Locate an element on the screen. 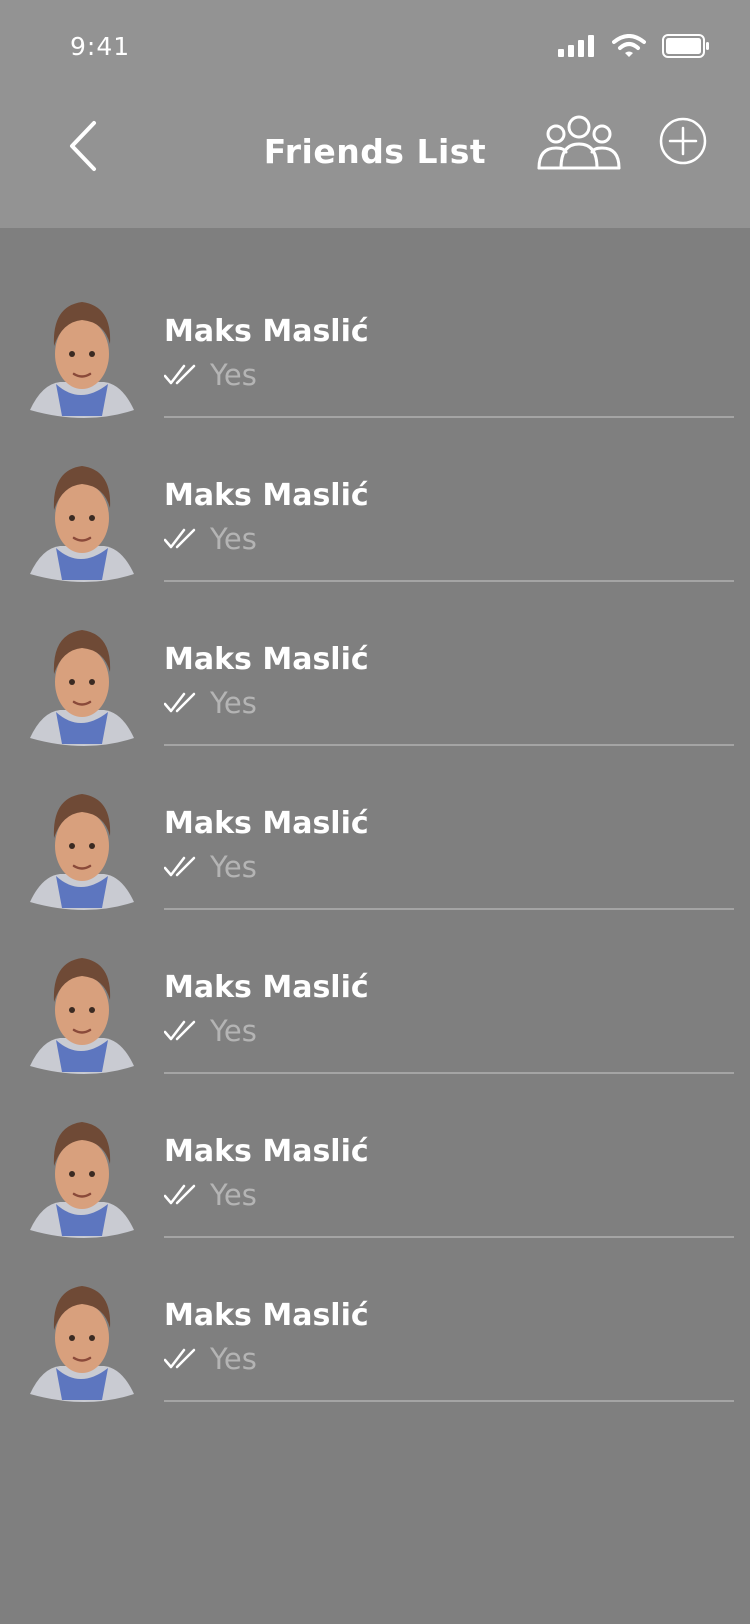  signal-icon is located at coordinates (576, 46).